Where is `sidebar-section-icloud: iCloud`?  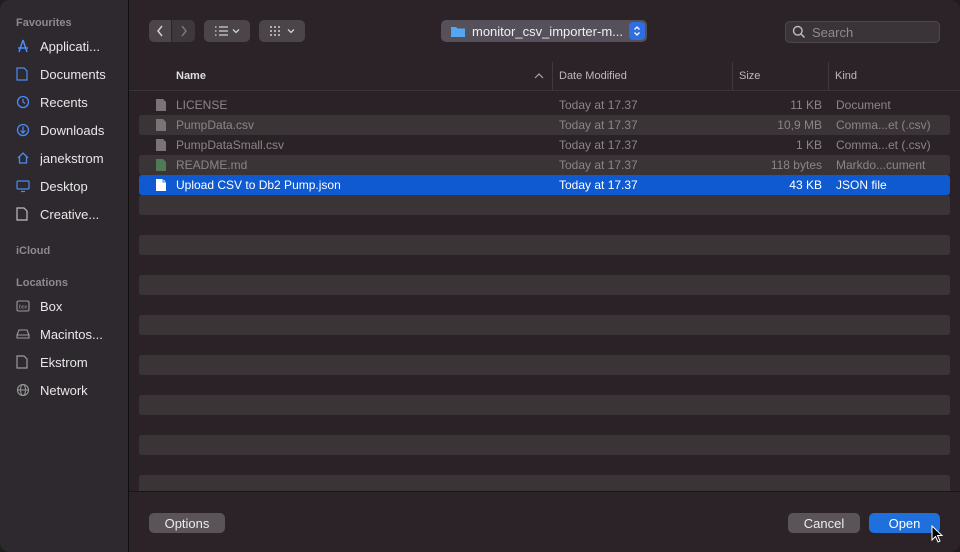
sidebar-section-icloud: iCloud is located at coordinates (33, 251).